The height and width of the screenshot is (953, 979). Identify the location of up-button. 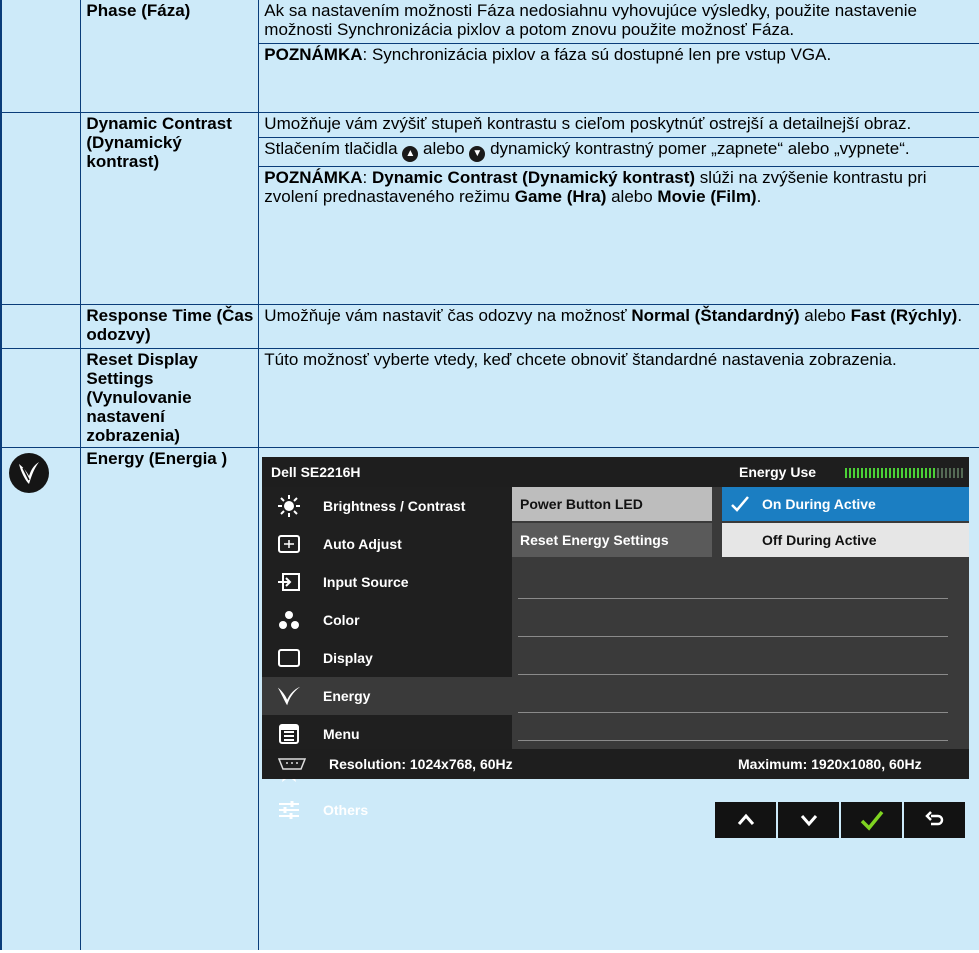
(745, 820).